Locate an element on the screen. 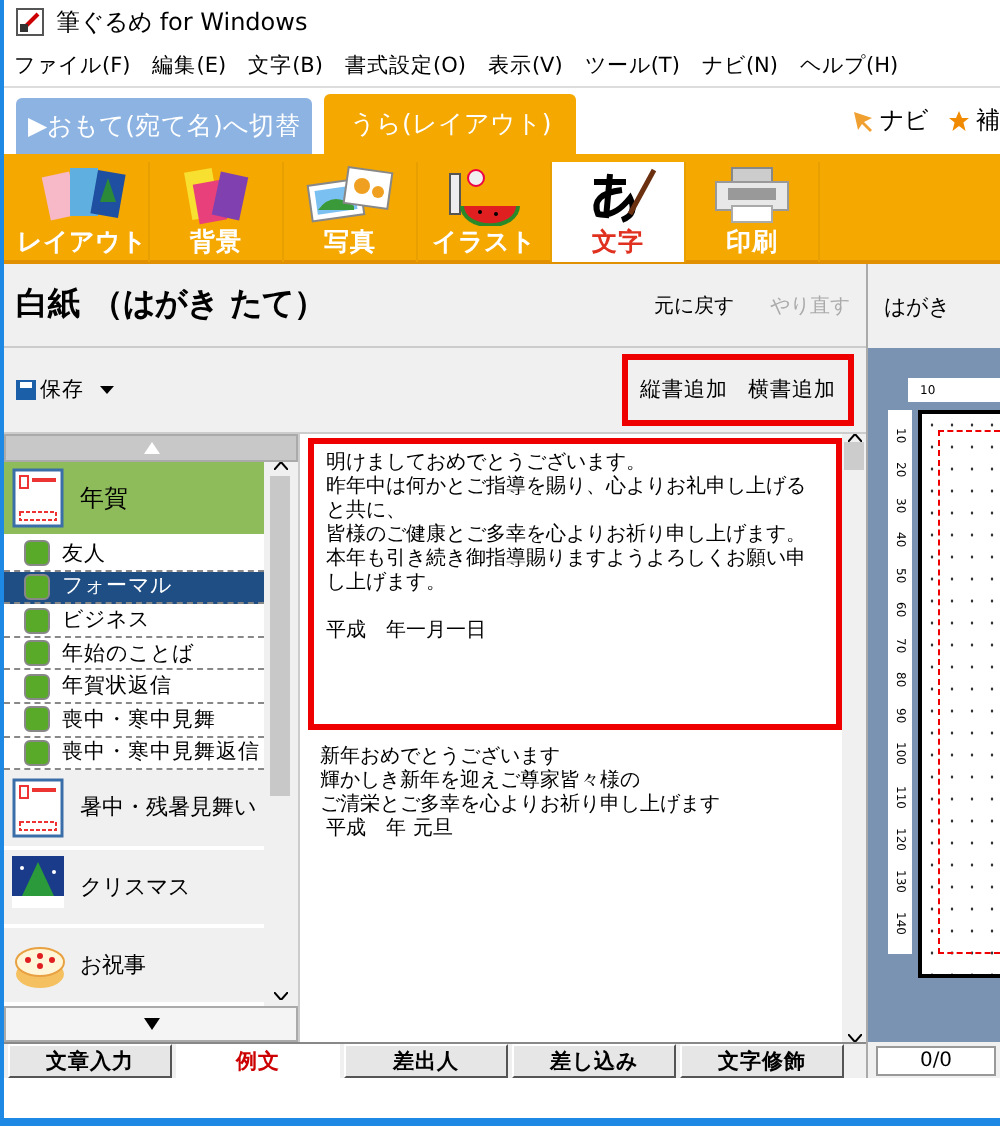 The image size is (1000, 1126). add-text-button: 横書追加 is located at coordinates (792, 390).